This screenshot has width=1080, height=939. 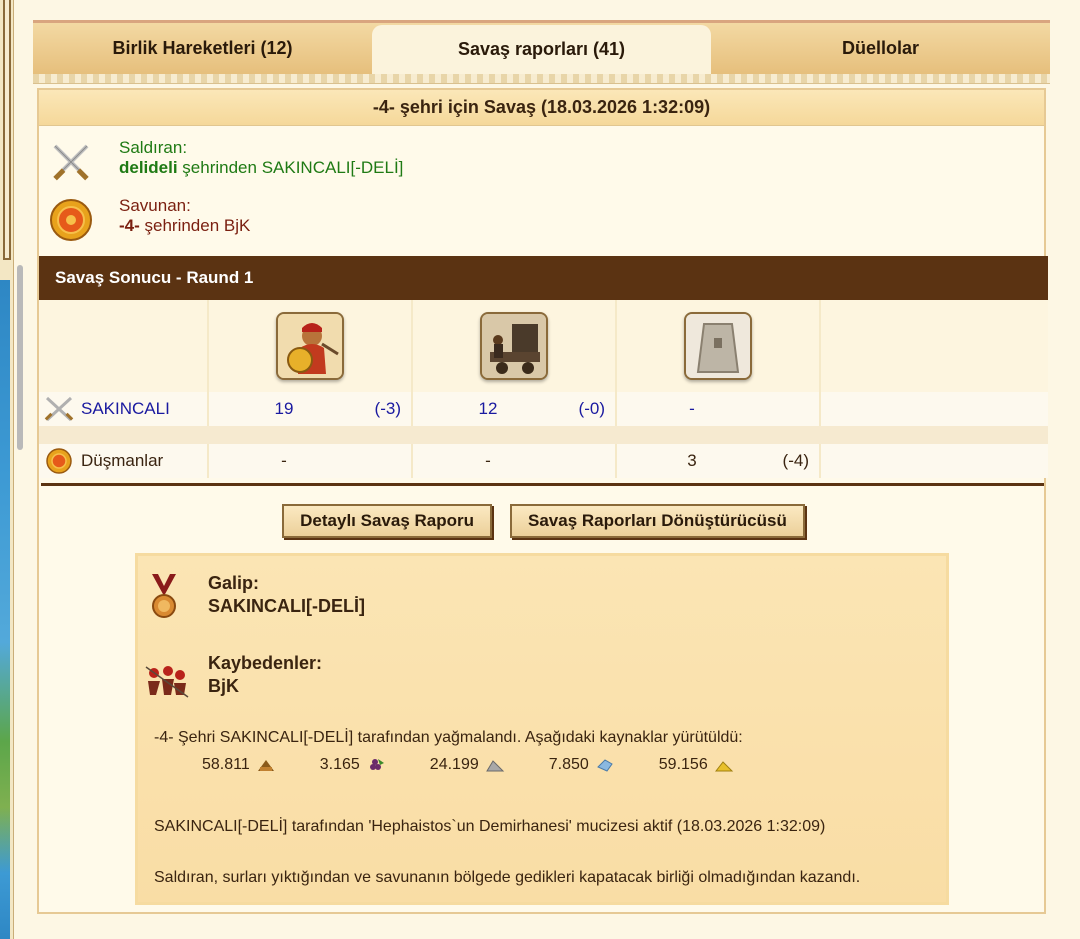 I want to click on left-edge-strip, so click(x=11, y=469).